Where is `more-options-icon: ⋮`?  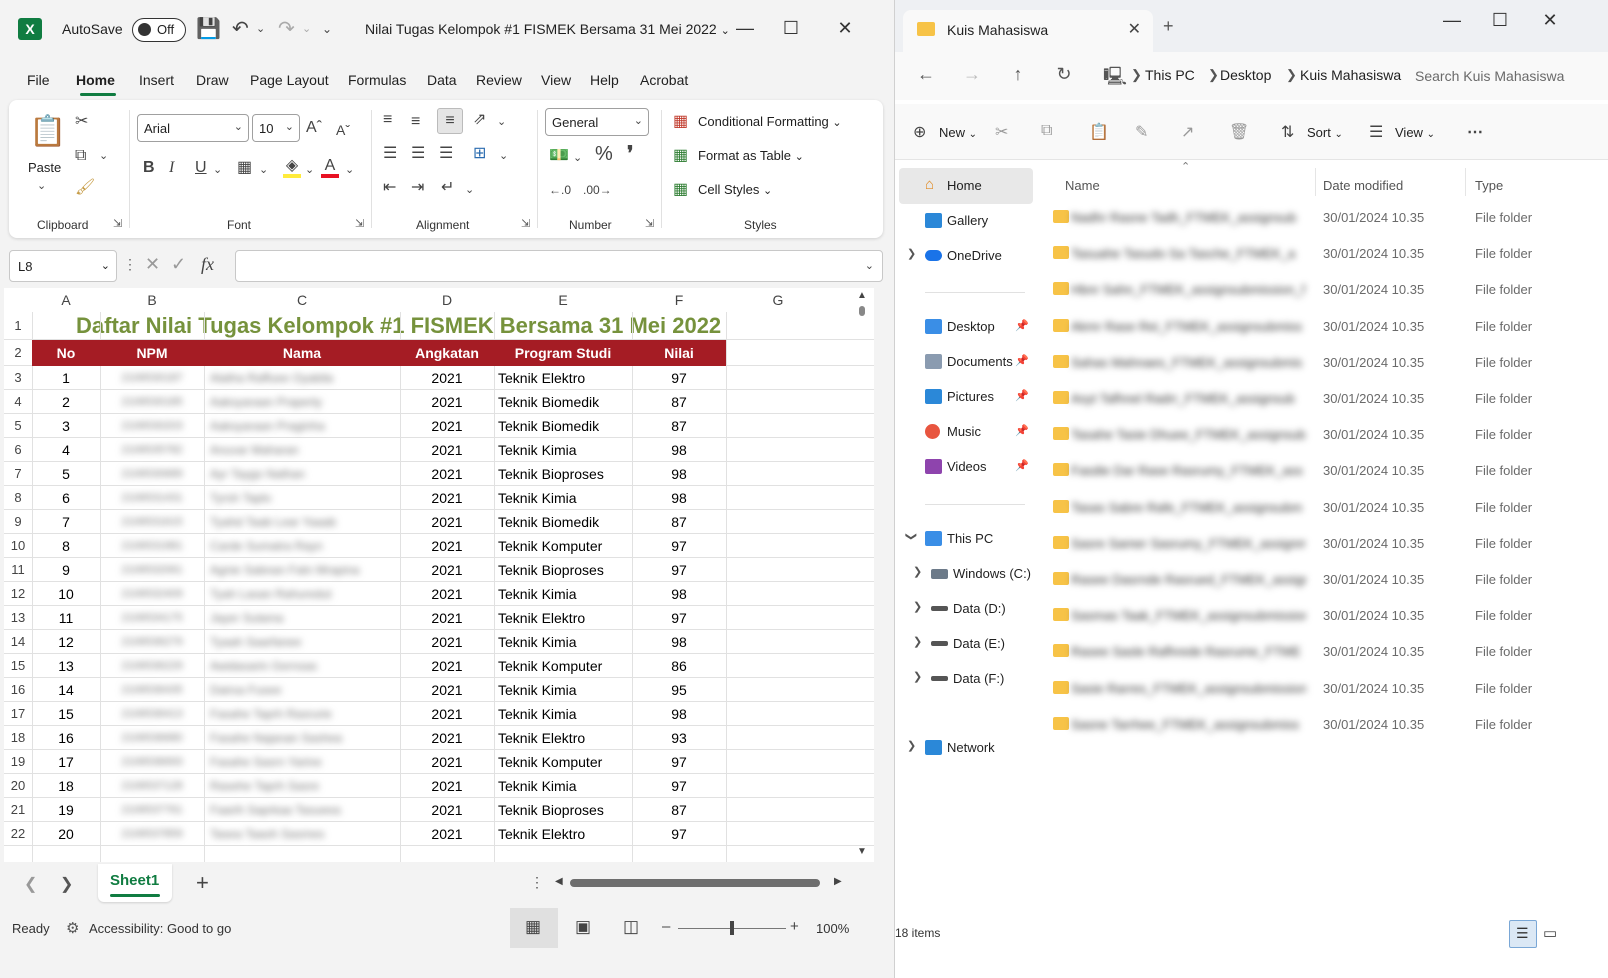 more-options-icon: ⋮ is located at coordinates (130, 264).